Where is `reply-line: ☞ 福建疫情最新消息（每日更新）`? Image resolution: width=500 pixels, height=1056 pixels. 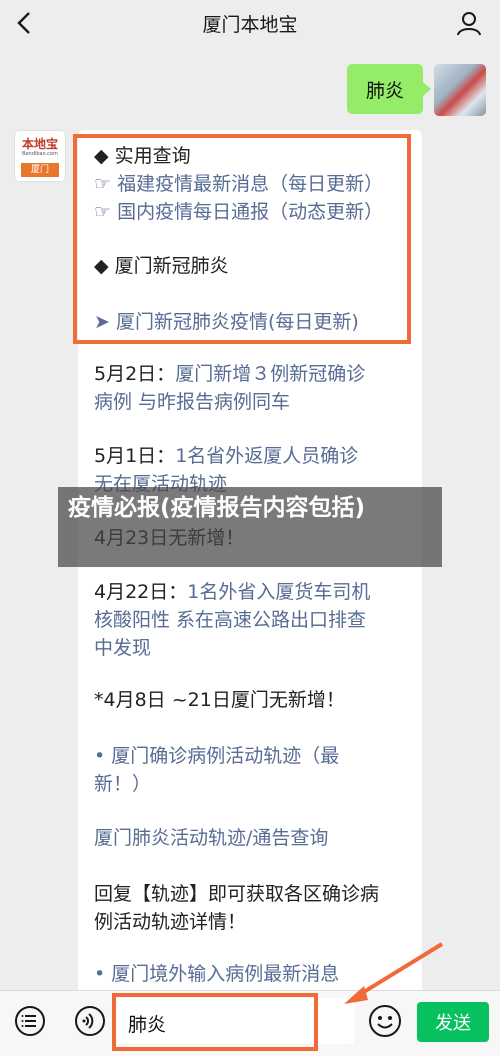
reply-line: ☞ 福建疫情最新消息（每日更新） is located at coordinates (238, 184).